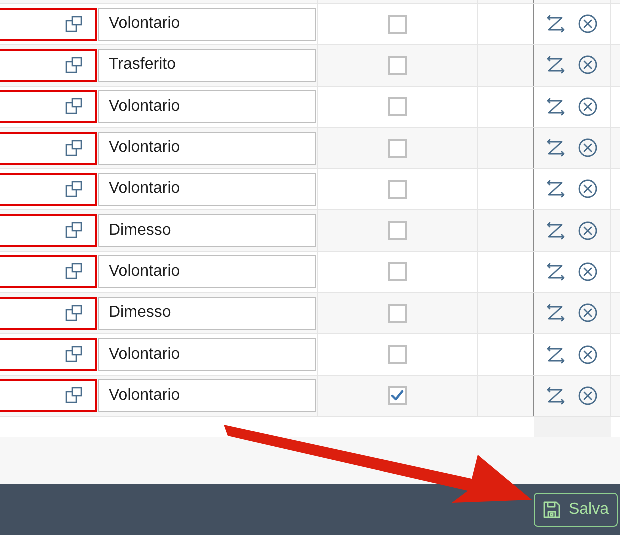 The image size is (620, 535). I want to click on save-button: Salva, so click(576, 509).